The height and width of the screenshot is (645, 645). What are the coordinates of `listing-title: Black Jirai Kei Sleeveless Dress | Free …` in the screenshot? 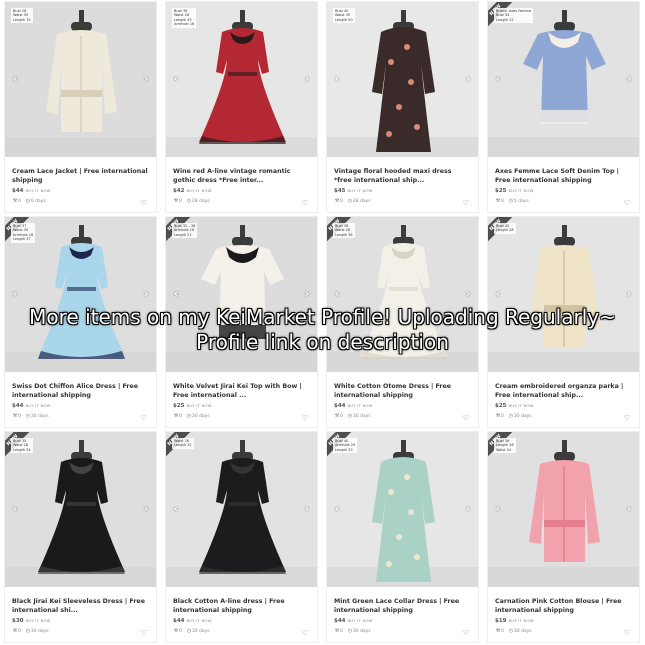 It's located at (80, 606).